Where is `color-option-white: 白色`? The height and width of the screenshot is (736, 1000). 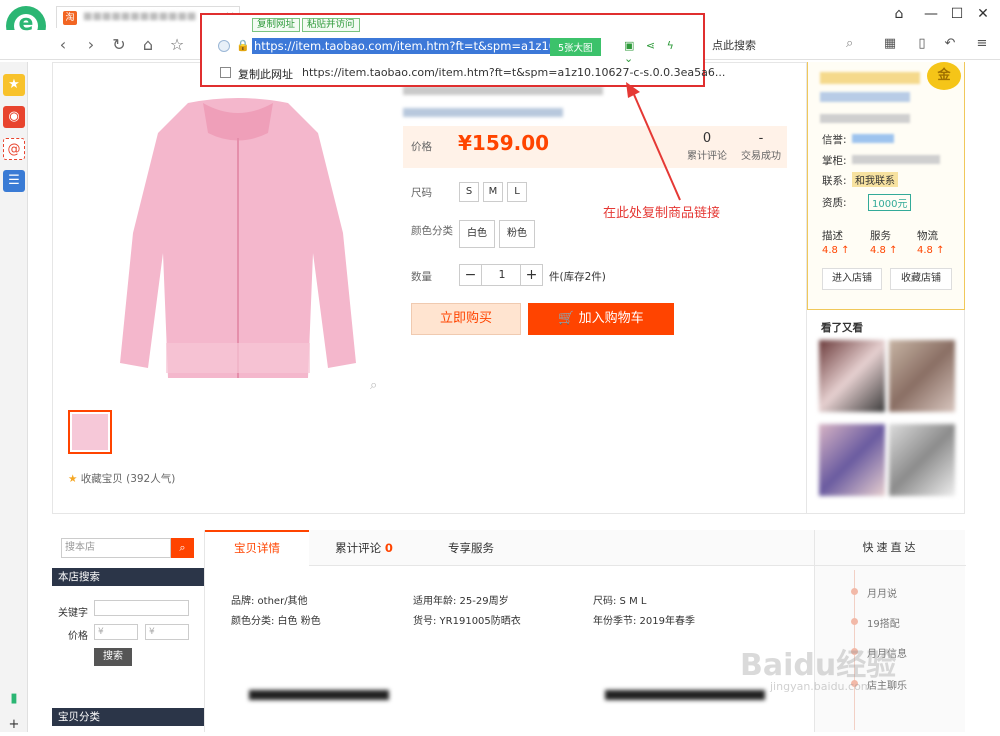 color-option-white: 白色 is located at coordinates (477, 234).